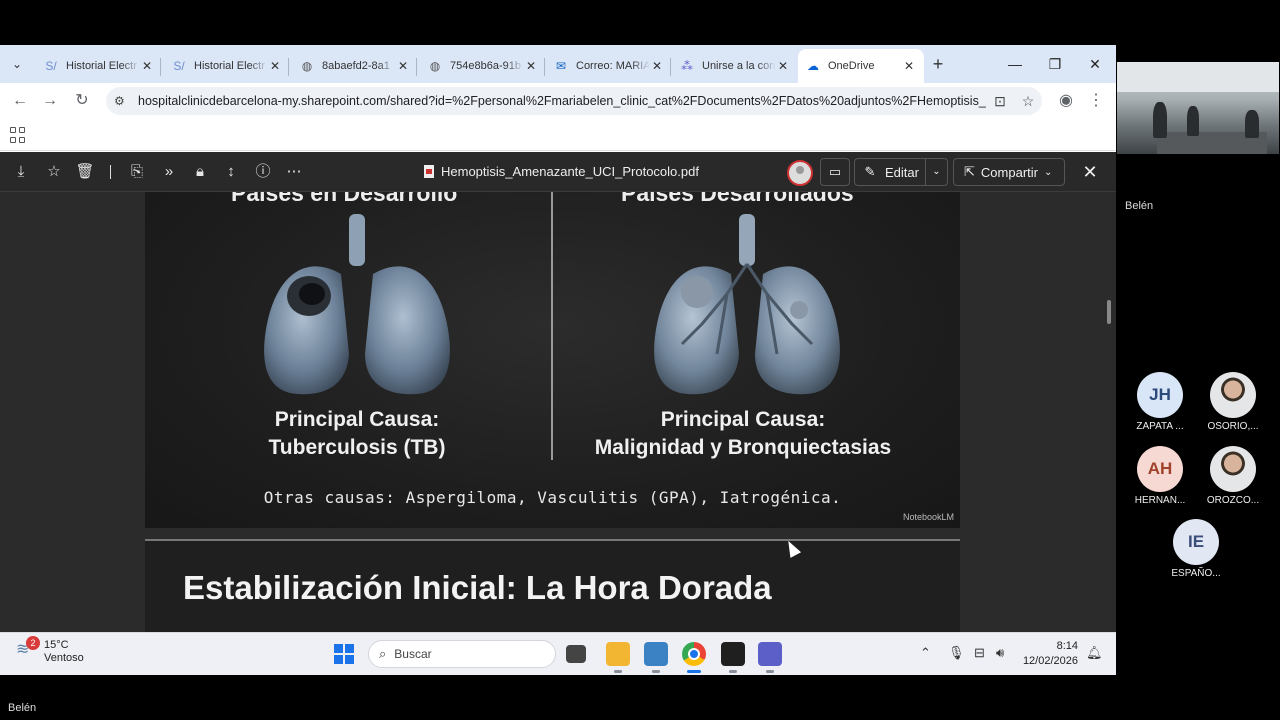 Image resolution: width=1280 pixels, height=720 pixels. I want to click on share-button: ⇱ Compartir ⌄, so click(1009, 172).